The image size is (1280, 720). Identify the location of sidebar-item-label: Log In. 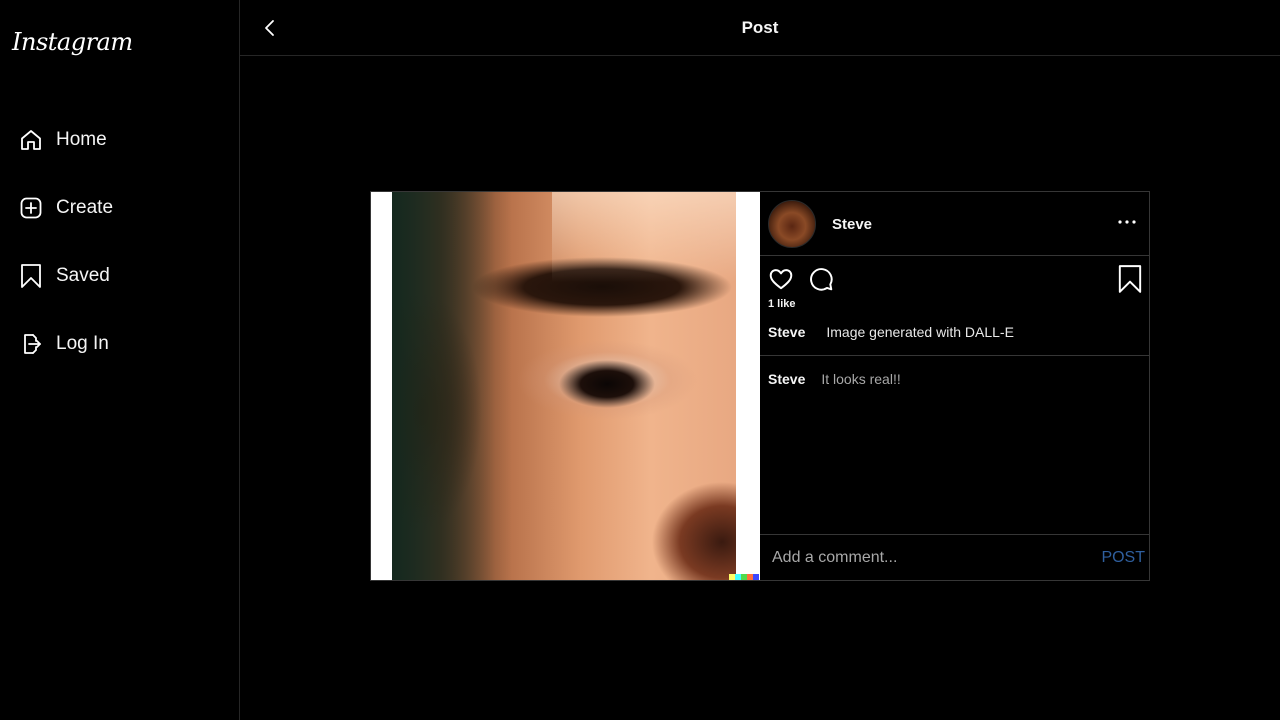
(82, 343).